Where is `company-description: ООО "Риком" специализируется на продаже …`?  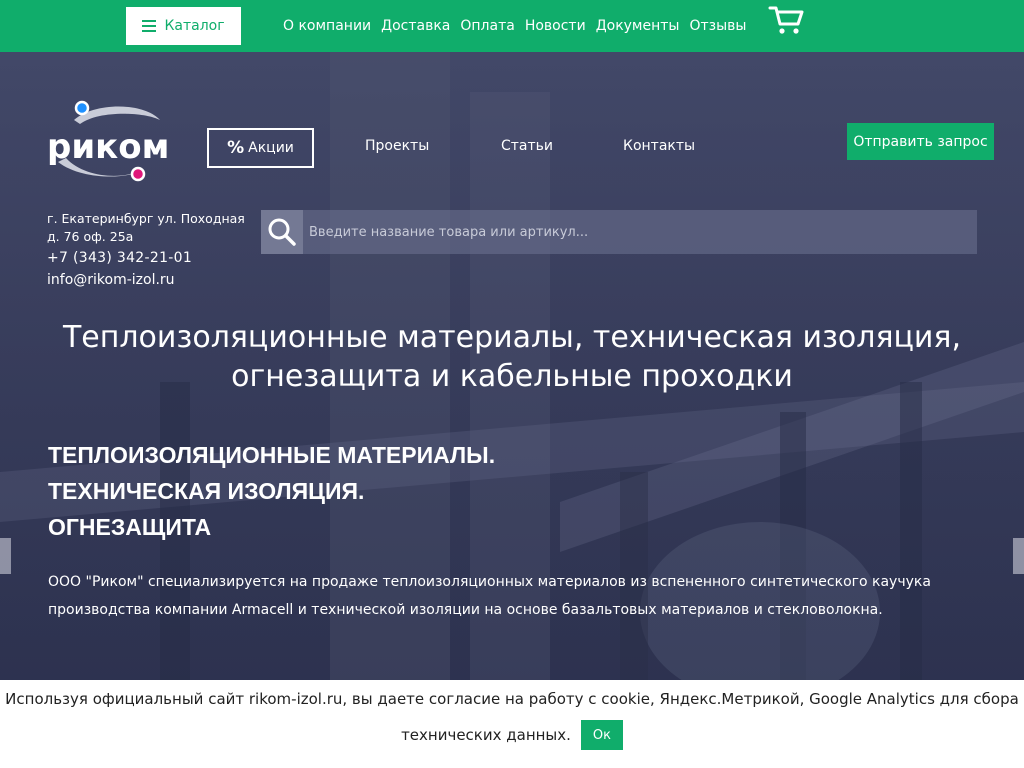
company-description: ООО "Риком" специализируется на продаже … is located at coordinates (489, 596).